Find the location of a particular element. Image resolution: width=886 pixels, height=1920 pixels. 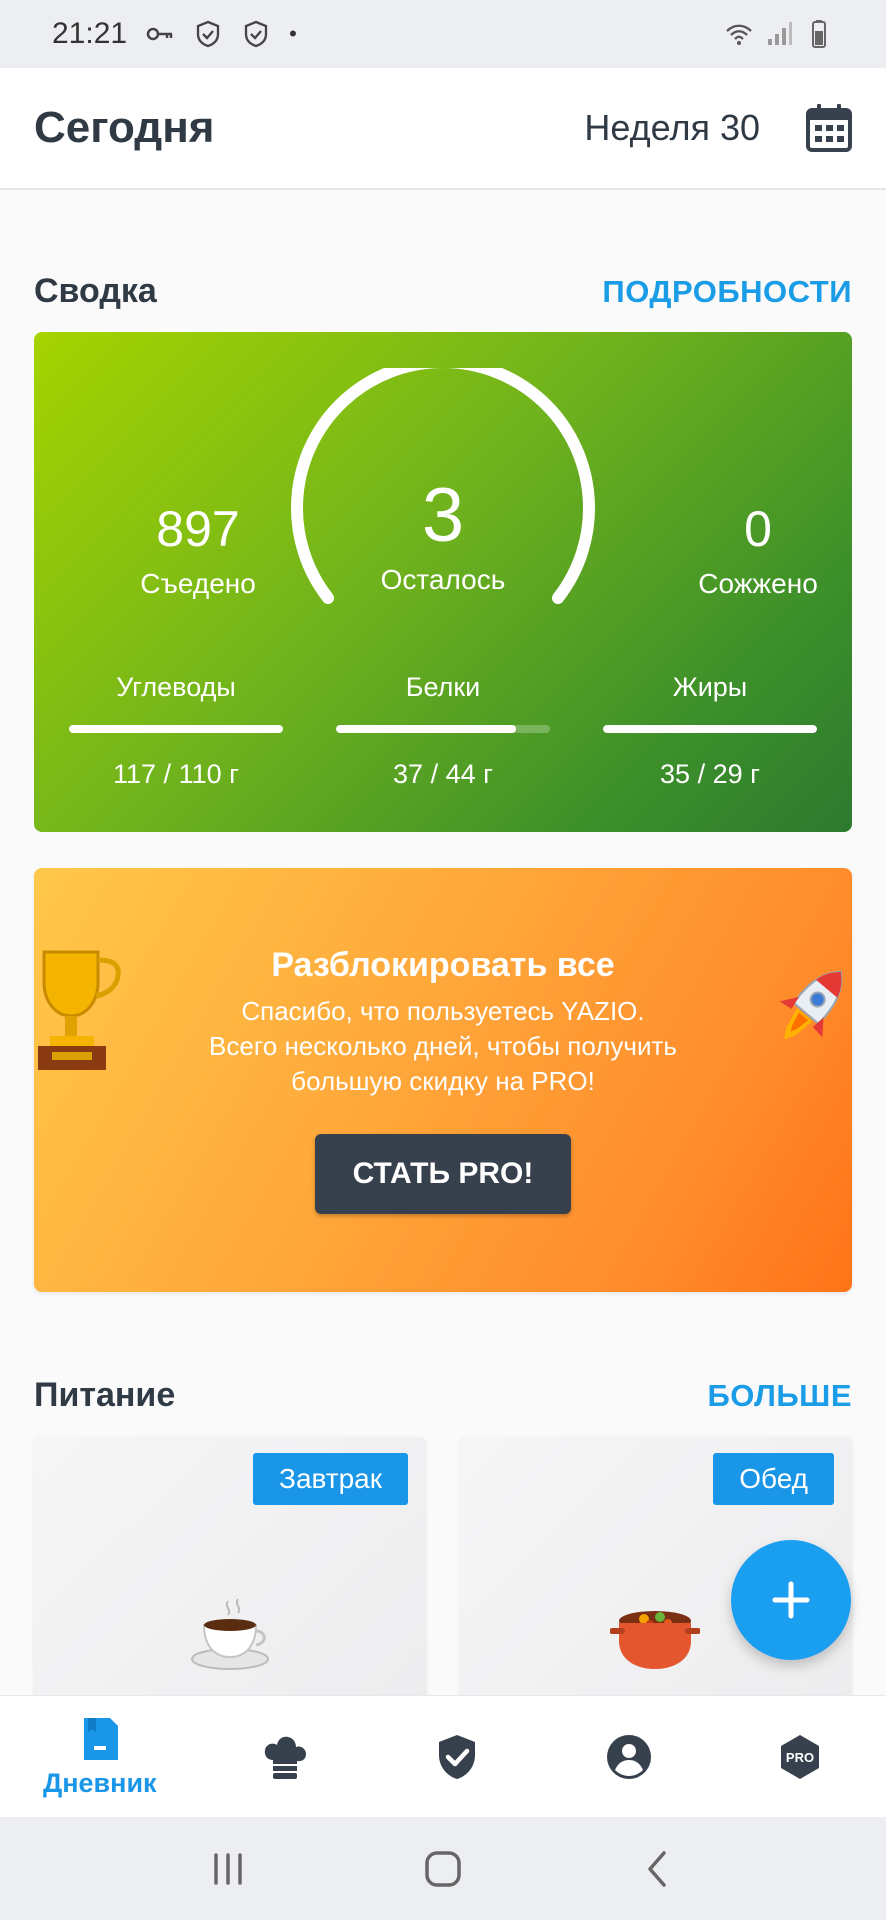

promo-line: Всего несколько дней, чтобы получить is located at coordinates (443, 1046).